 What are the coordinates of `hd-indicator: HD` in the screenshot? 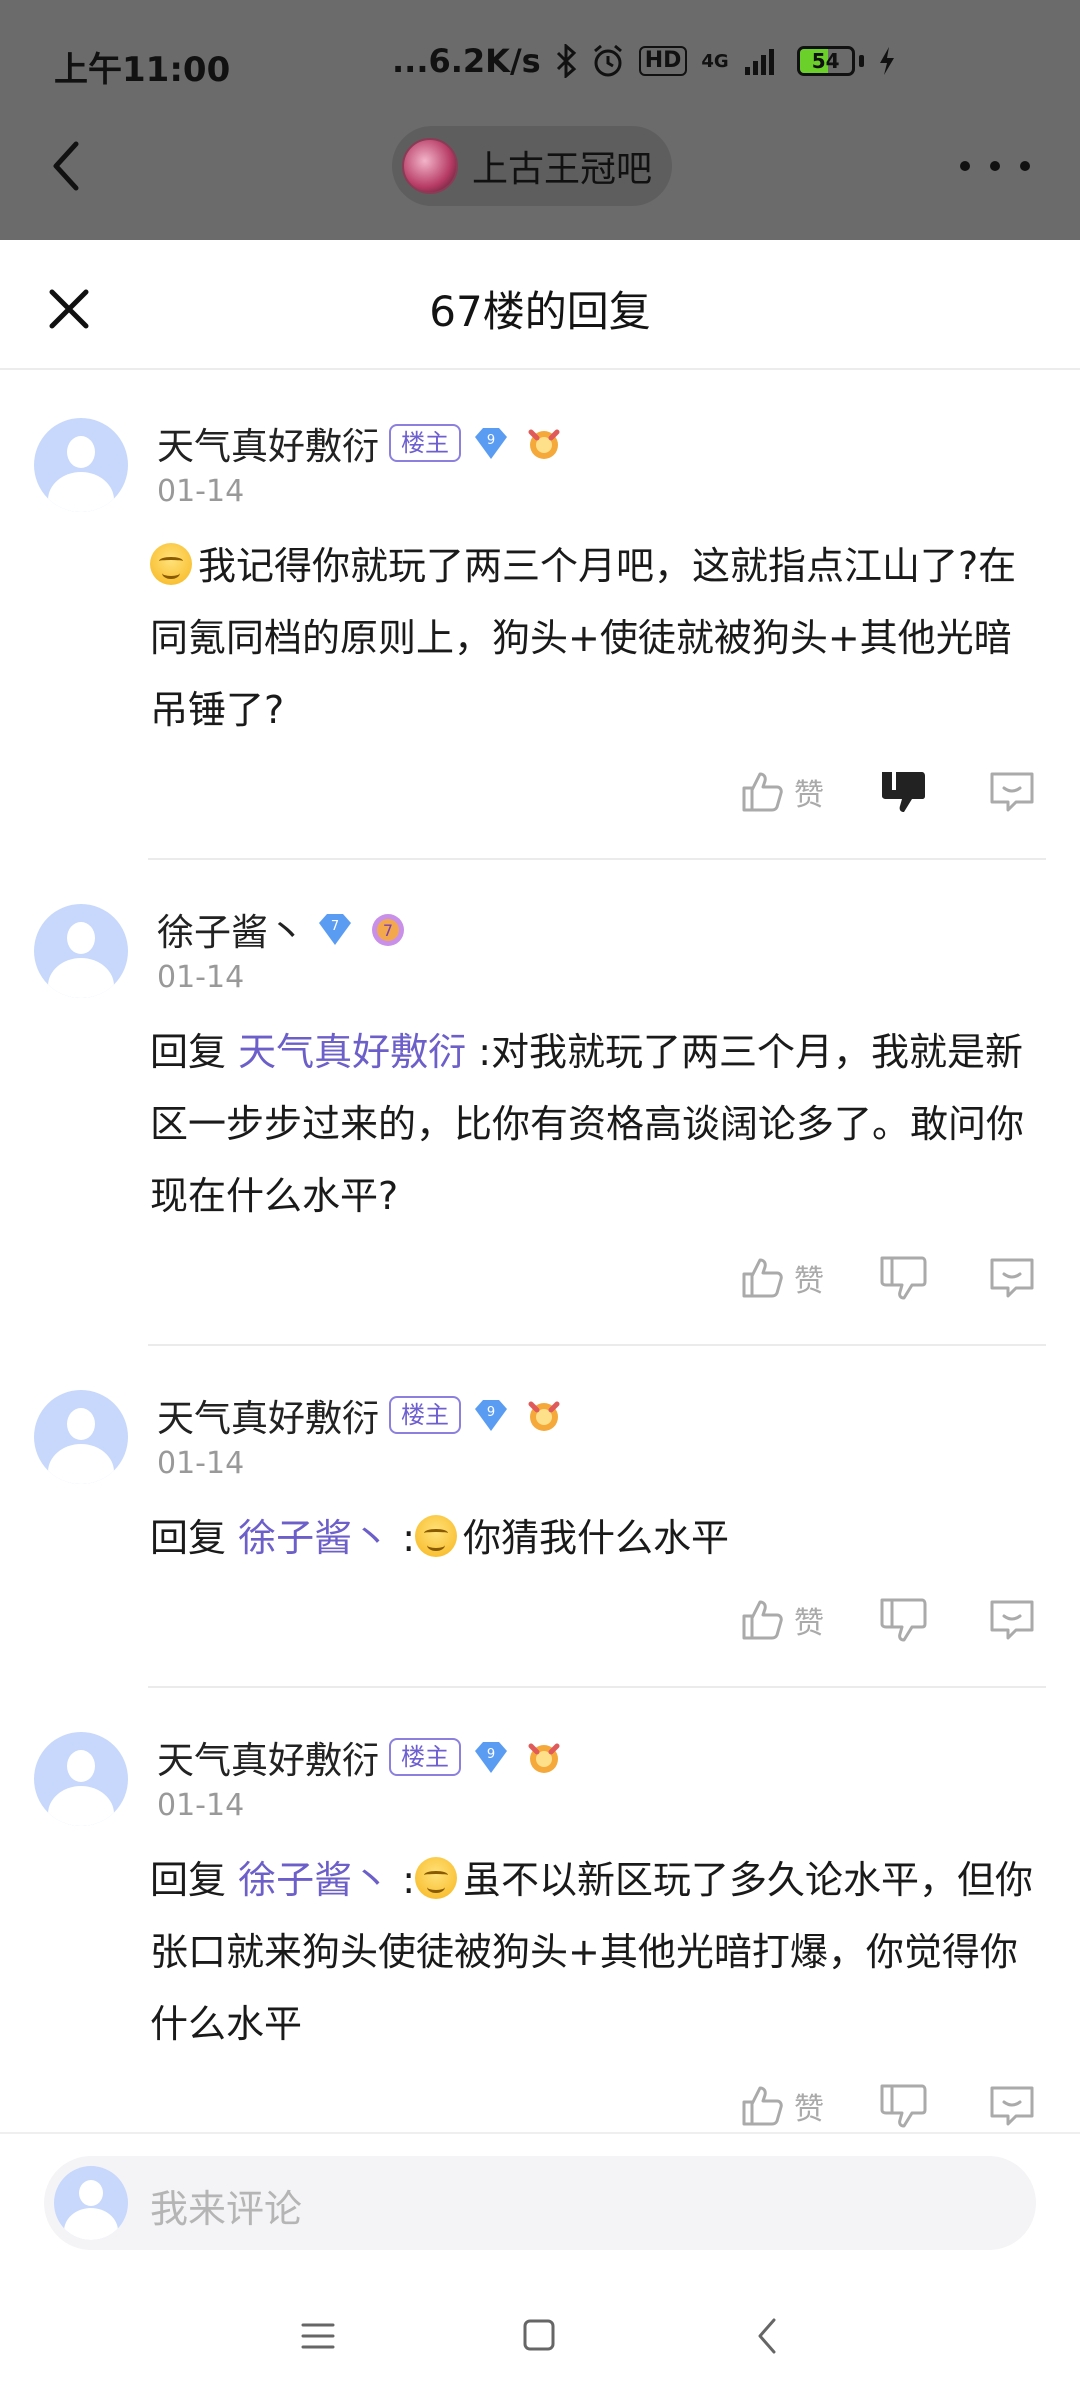 It's located at (663, 61).